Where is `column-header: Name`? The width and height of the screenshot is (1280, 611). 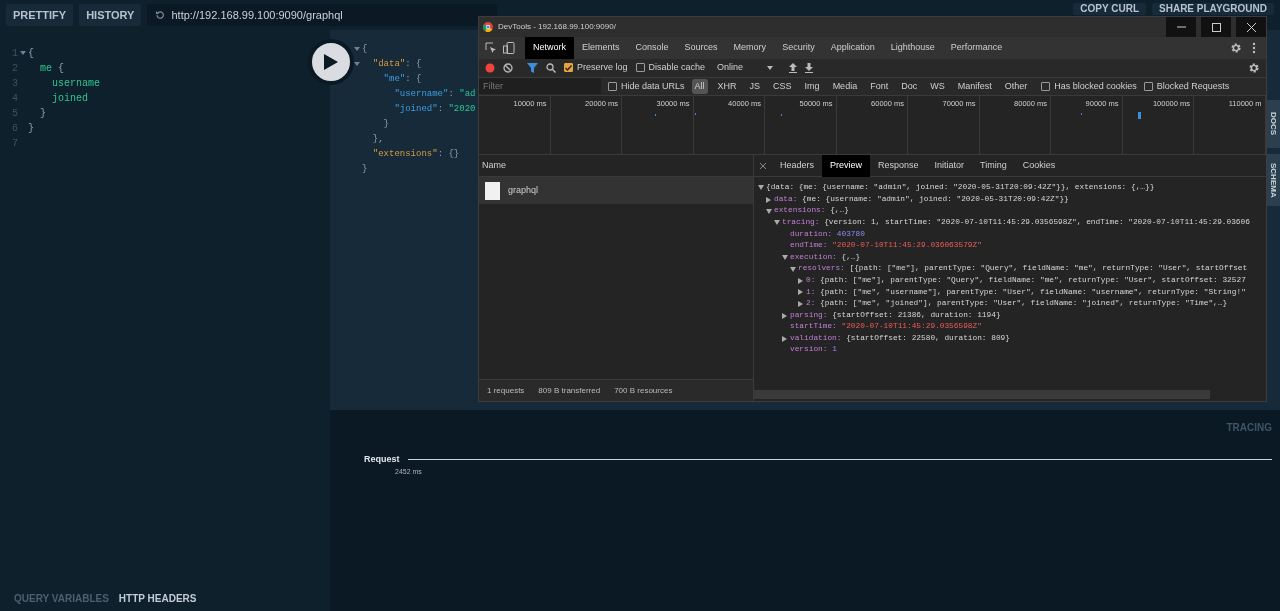
column-header: Name is located at coordinates (494, 165).